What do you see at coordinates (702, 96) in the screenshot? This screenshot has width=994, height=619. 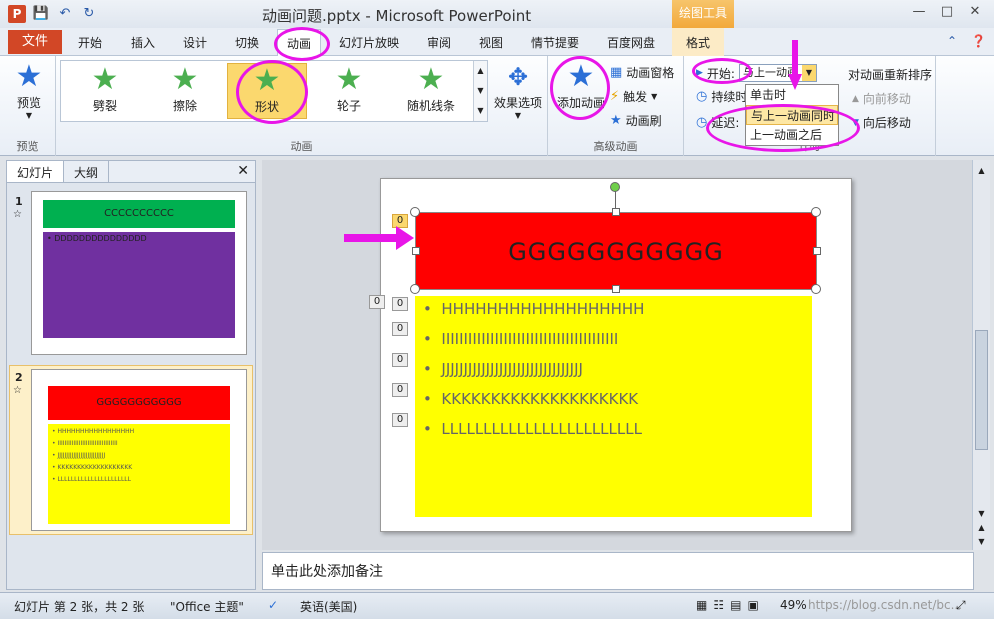 I see `clock-icon: ◷` at bounding box center [702, 96].